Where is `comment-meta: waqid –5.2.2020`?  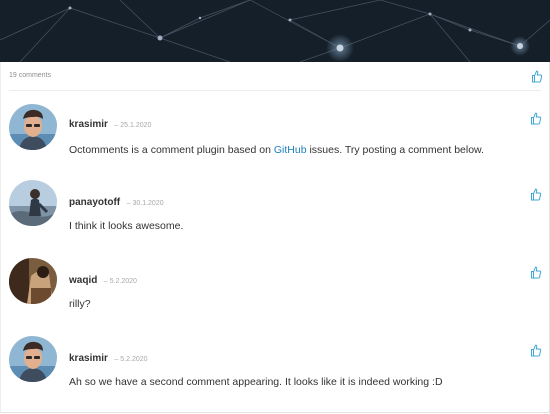
comment-meta: waqid –5.2.2020 is located at coordinates (103, 279).